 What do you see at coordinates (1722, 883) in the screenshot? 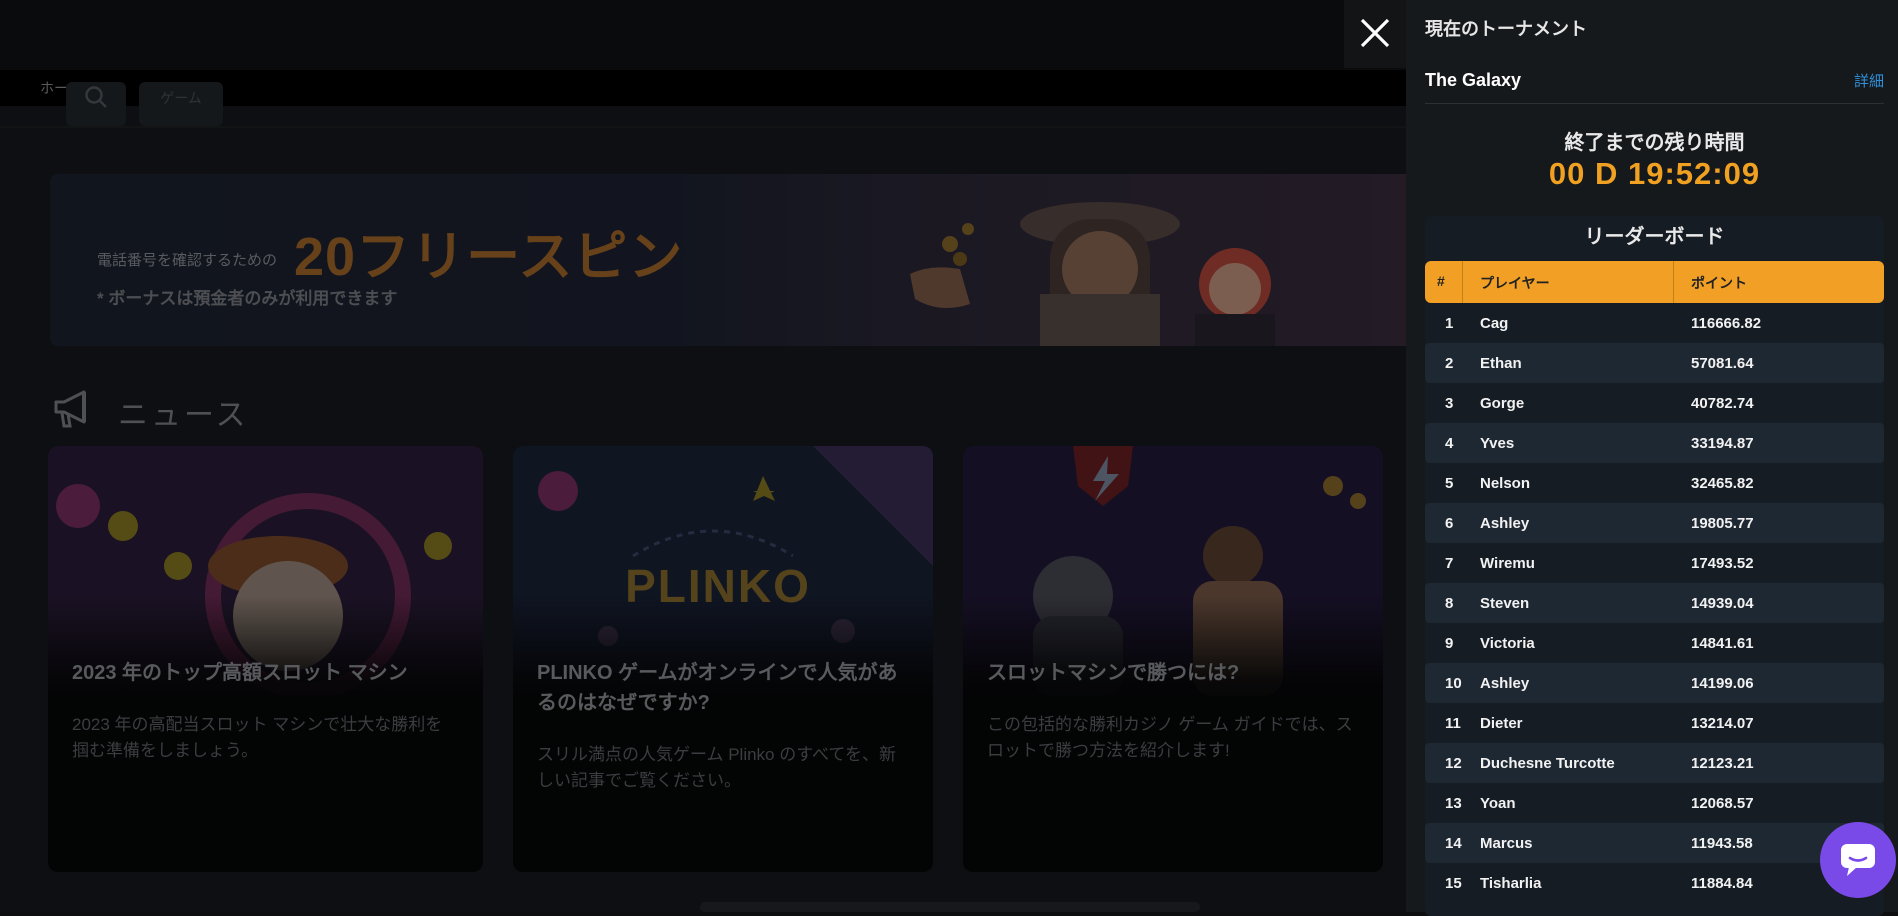
I see `row-points: 11884.84` at bounding box center [1722, 883].